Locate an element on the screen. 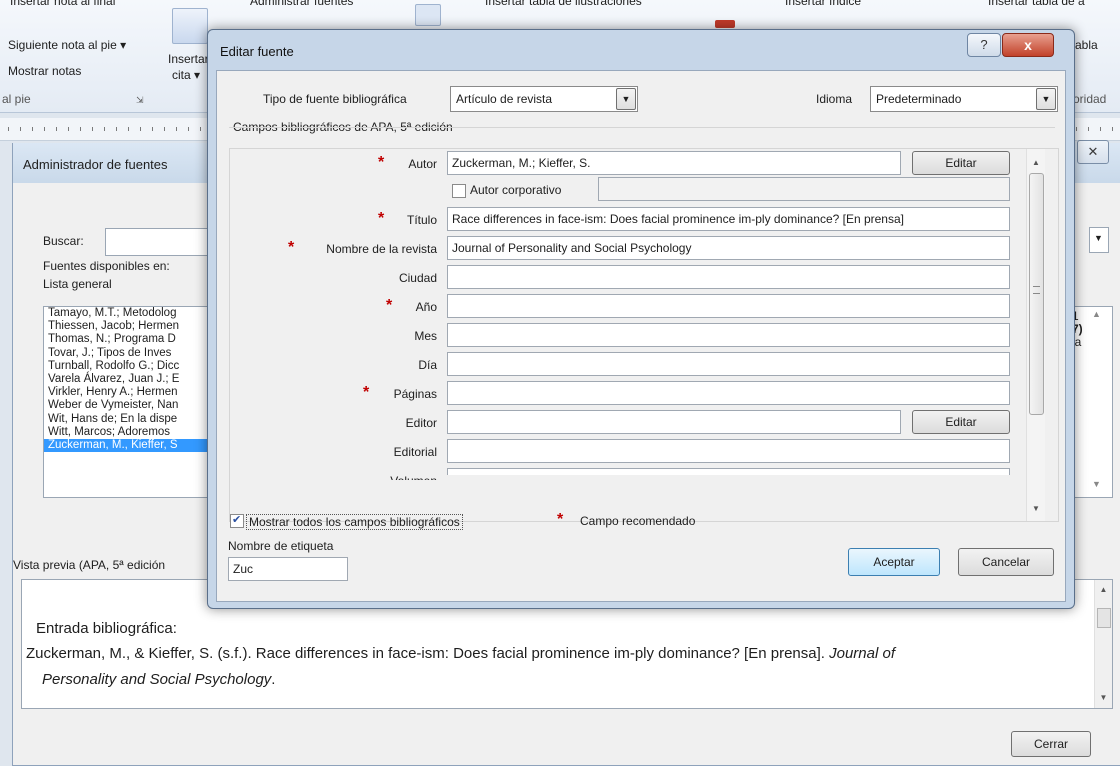  edit-editor-button: Editar is located at coordinates (961, 422).